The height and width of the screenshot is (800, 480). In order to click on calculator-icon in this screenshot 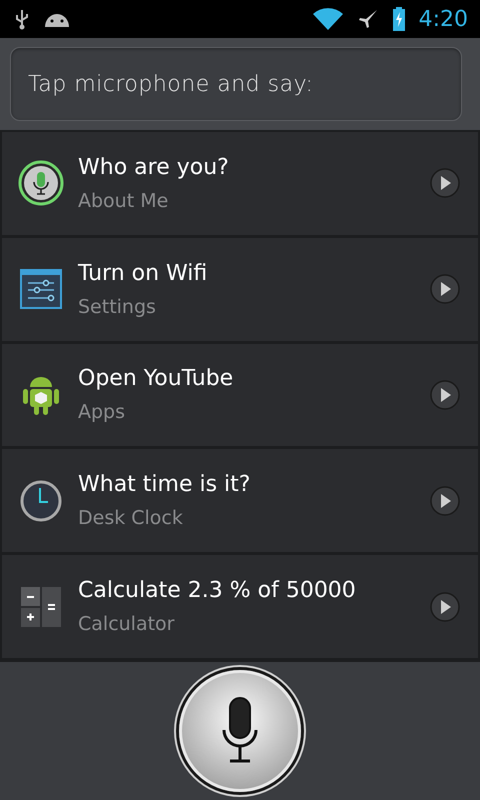, I will do `click(41, 606)`.